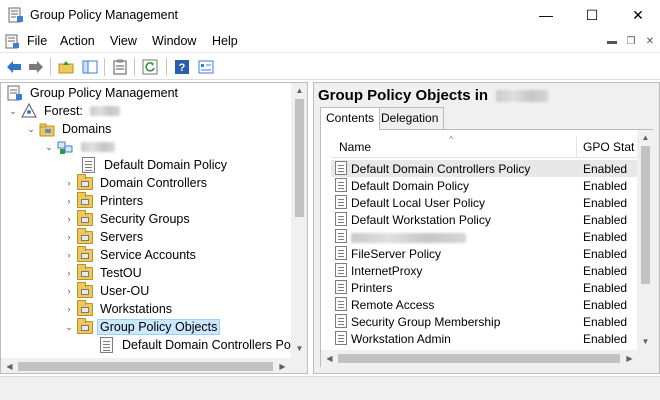 The width and height of the screenshot is (660, 400). Describe the element at coordinates (69, 129) in the screenshot. I see `tree-item-domains: ⌄ Domains` at that location.